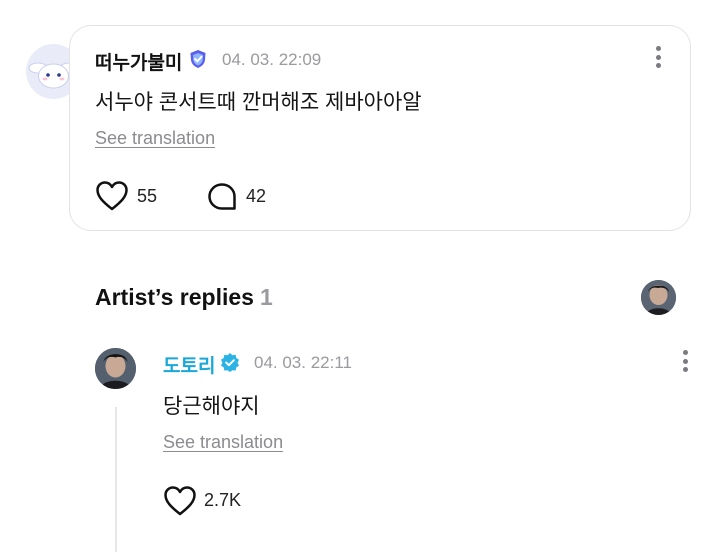 The height and width of the screenshot is (552, 720). Describe the element at coordinates (303, 362) in the screenshot. I see `artist-reply-timestamp: 04. 03. 22:11` at that location.